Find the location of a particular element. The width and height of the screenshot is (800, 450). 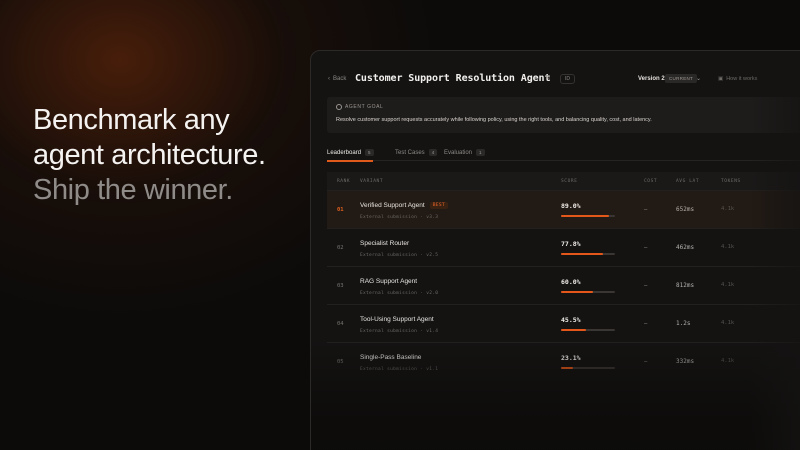

latency-value: 812ms is located at coordinates (685, 285).